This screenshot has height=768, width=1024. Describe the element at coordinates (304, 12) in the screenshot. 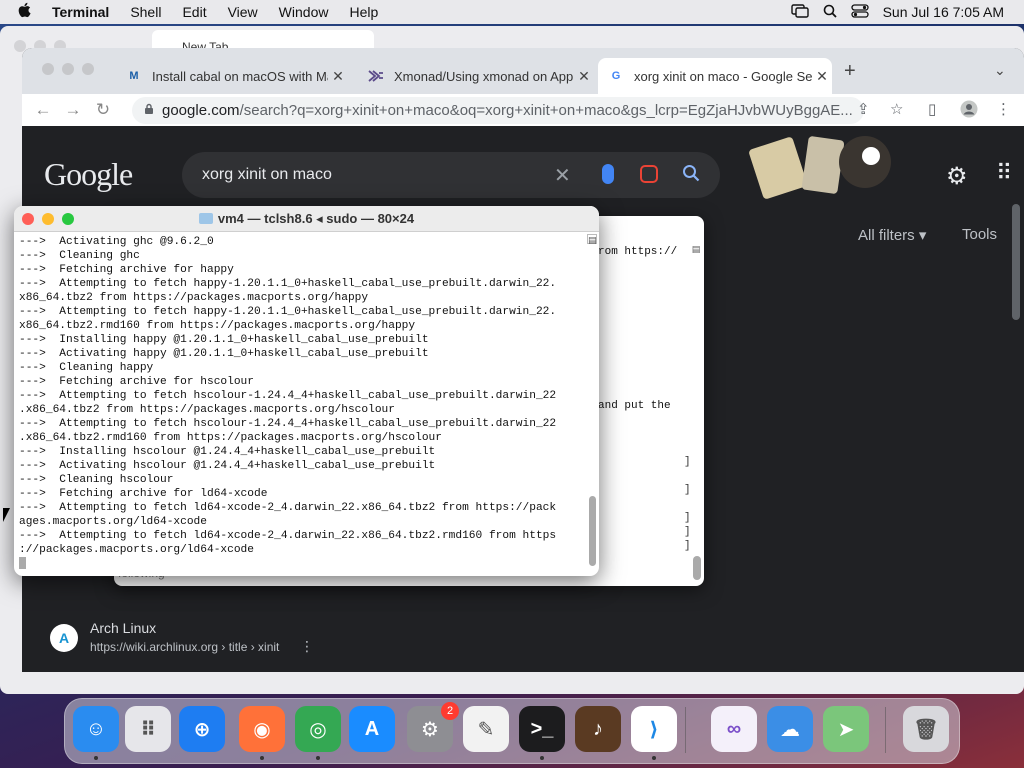

I see `menu-window: Window` at that location.